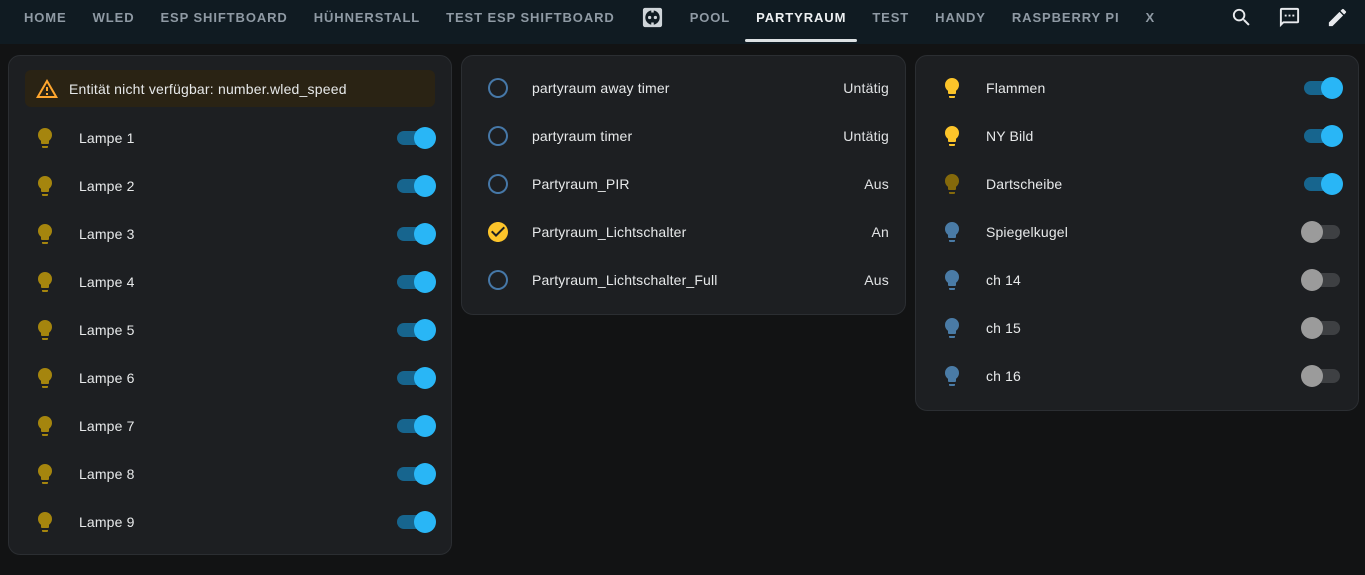 The image size is (1365, 575). Describe the element at coordinates (609, 232) in the screenshot. I see `entity-name: Partyraum_Lichtschalter` at that location.